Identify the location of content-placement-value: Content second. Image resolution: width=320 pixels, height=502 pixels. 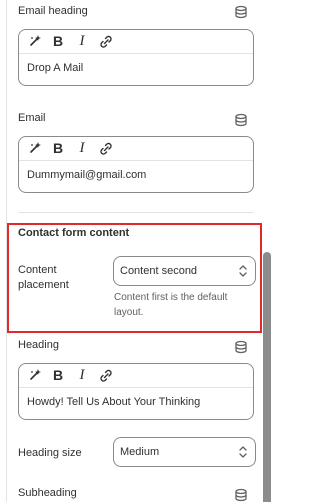
(159, 271).